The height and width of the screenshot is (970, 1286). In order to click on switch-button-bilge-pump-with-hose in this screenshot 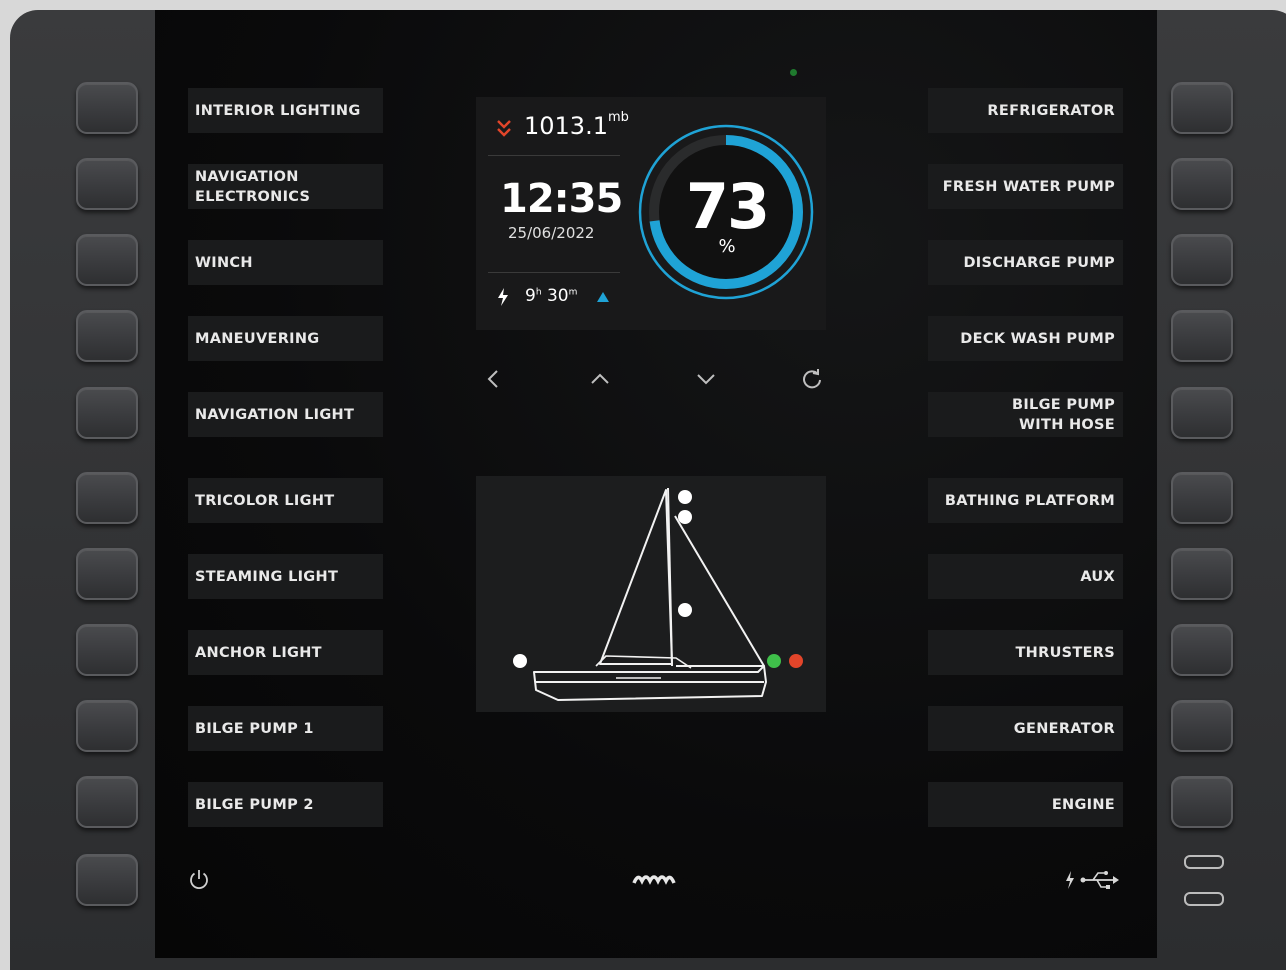, I will do `click(1202, 413)`.